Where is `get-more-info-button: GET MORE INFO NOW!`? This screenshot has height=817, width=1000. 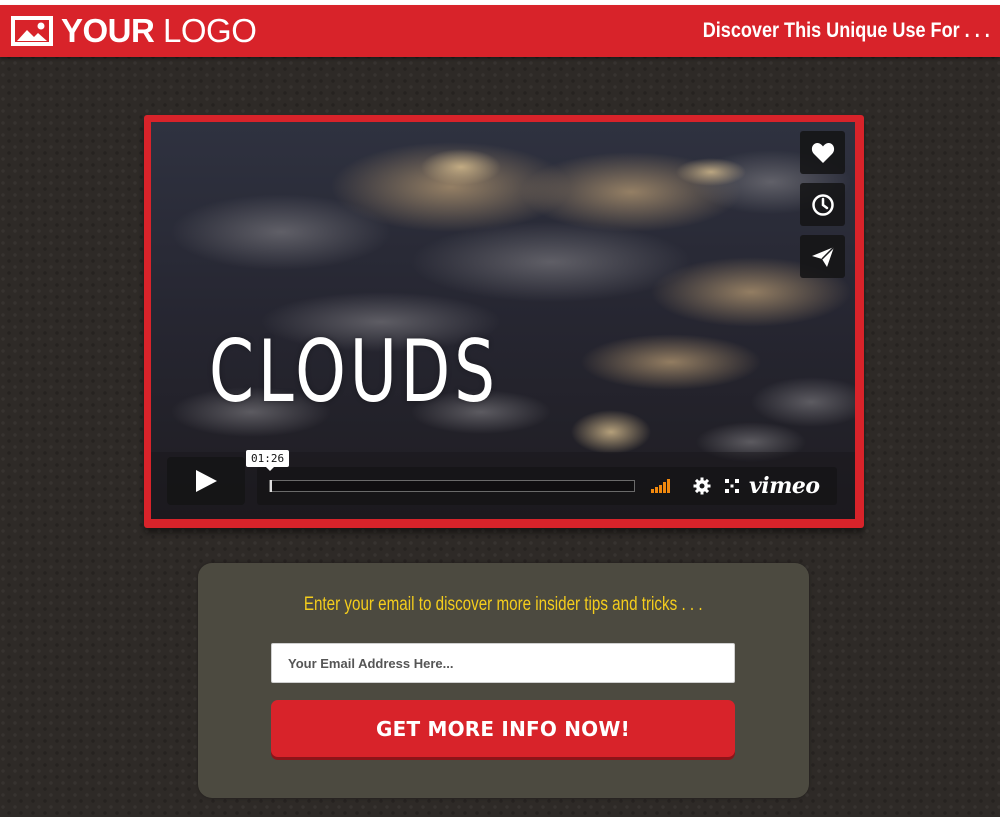
get-more-info-button: GET MORE INFO NOW! is located at coordinates (503, 728).